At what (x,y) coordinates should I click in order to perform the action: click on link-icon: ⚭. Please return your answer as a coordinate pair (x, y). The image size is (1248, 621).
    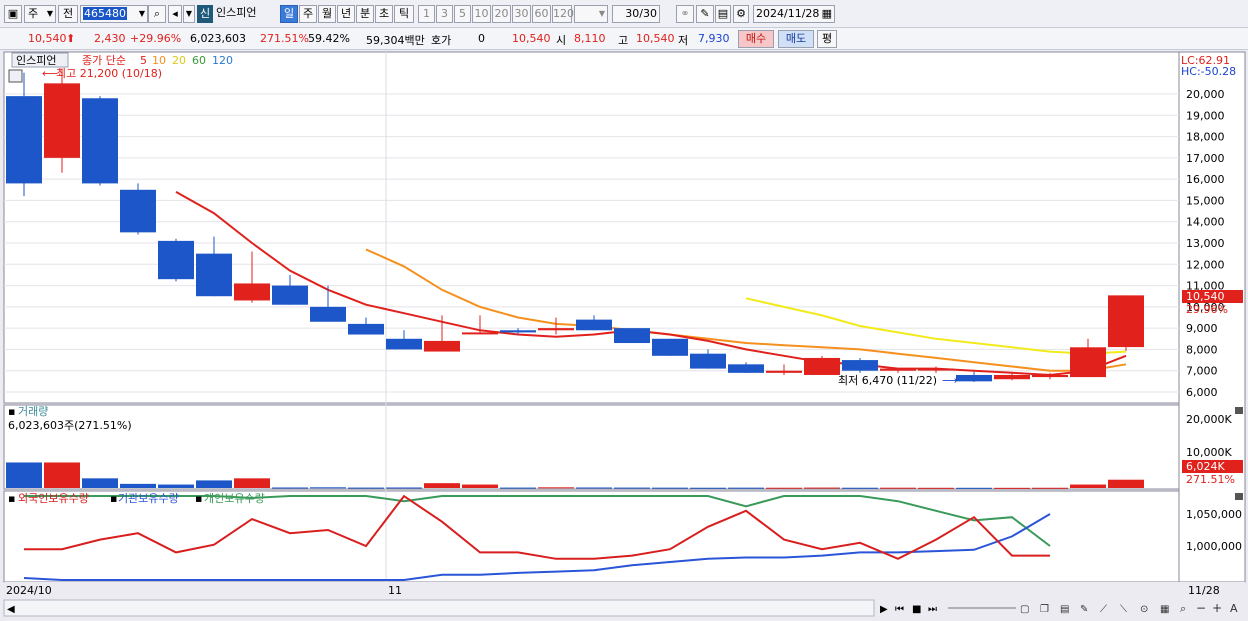
    Looking at the image, I should click on (685, 14).